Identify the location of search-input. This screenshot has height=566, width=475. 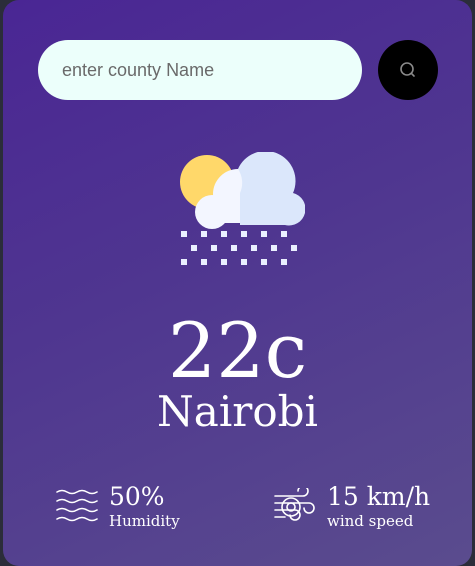
(200, 70).